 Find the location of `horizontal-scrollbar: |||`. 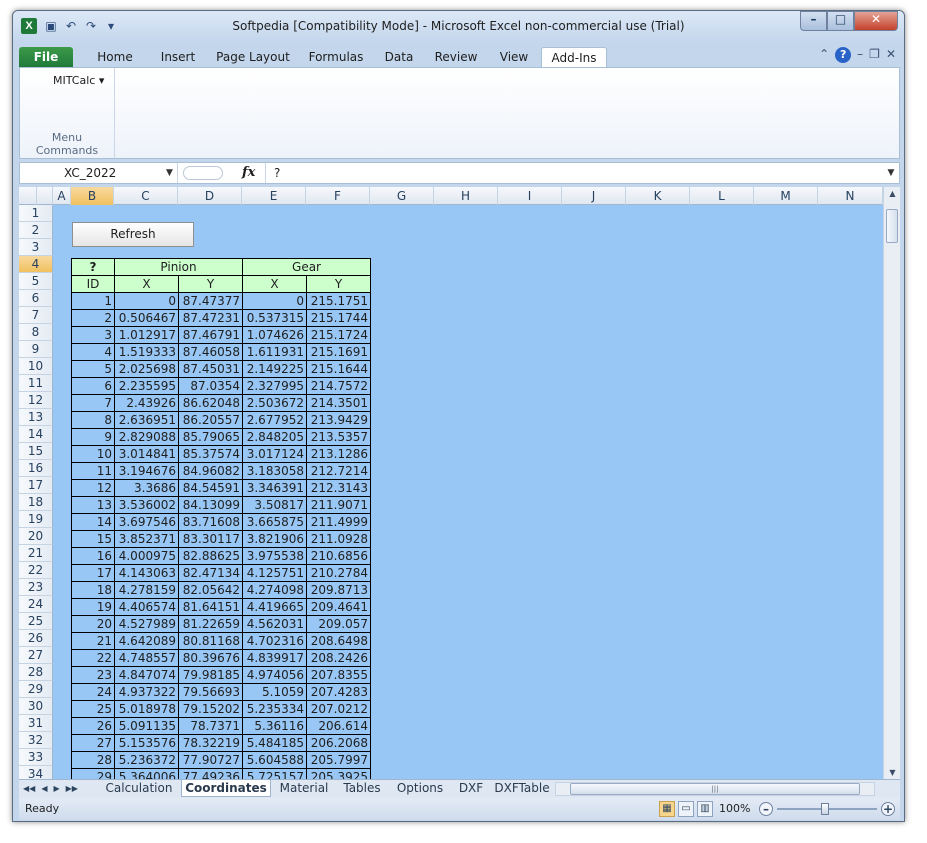

horizontal-scrollbar: ||| is located at coordinates (715, 789).